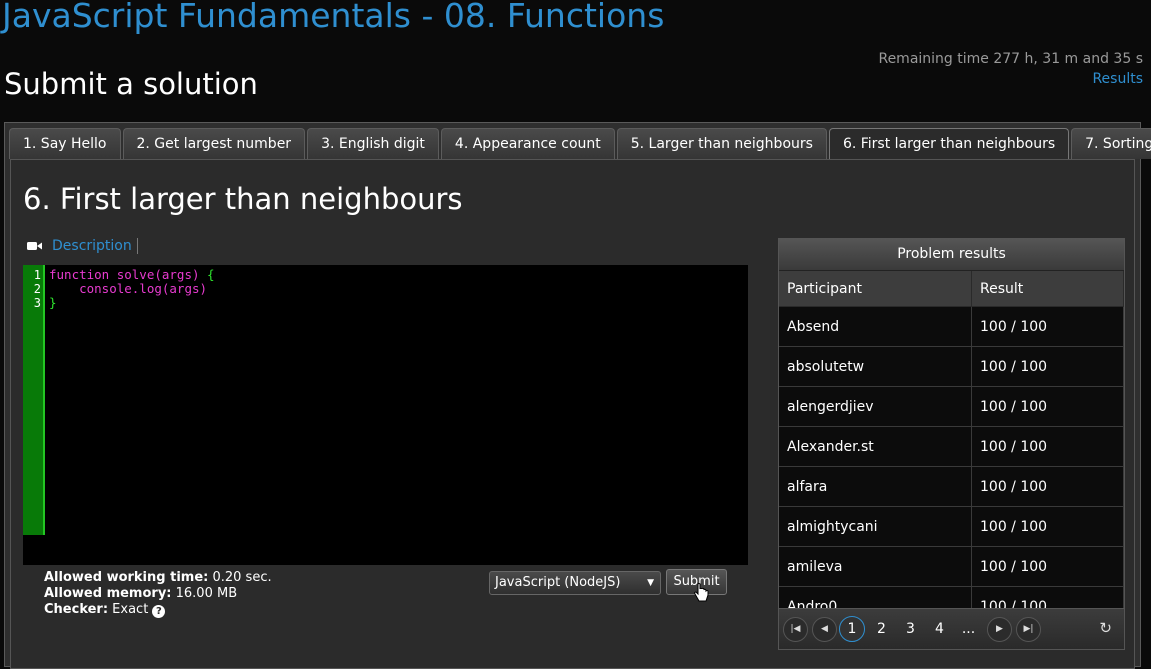  What do you see at coordinates (108, 593) in the screenshot?
I see `memory-limit-label: Allowed memory:` at bounding box center [108, 593].